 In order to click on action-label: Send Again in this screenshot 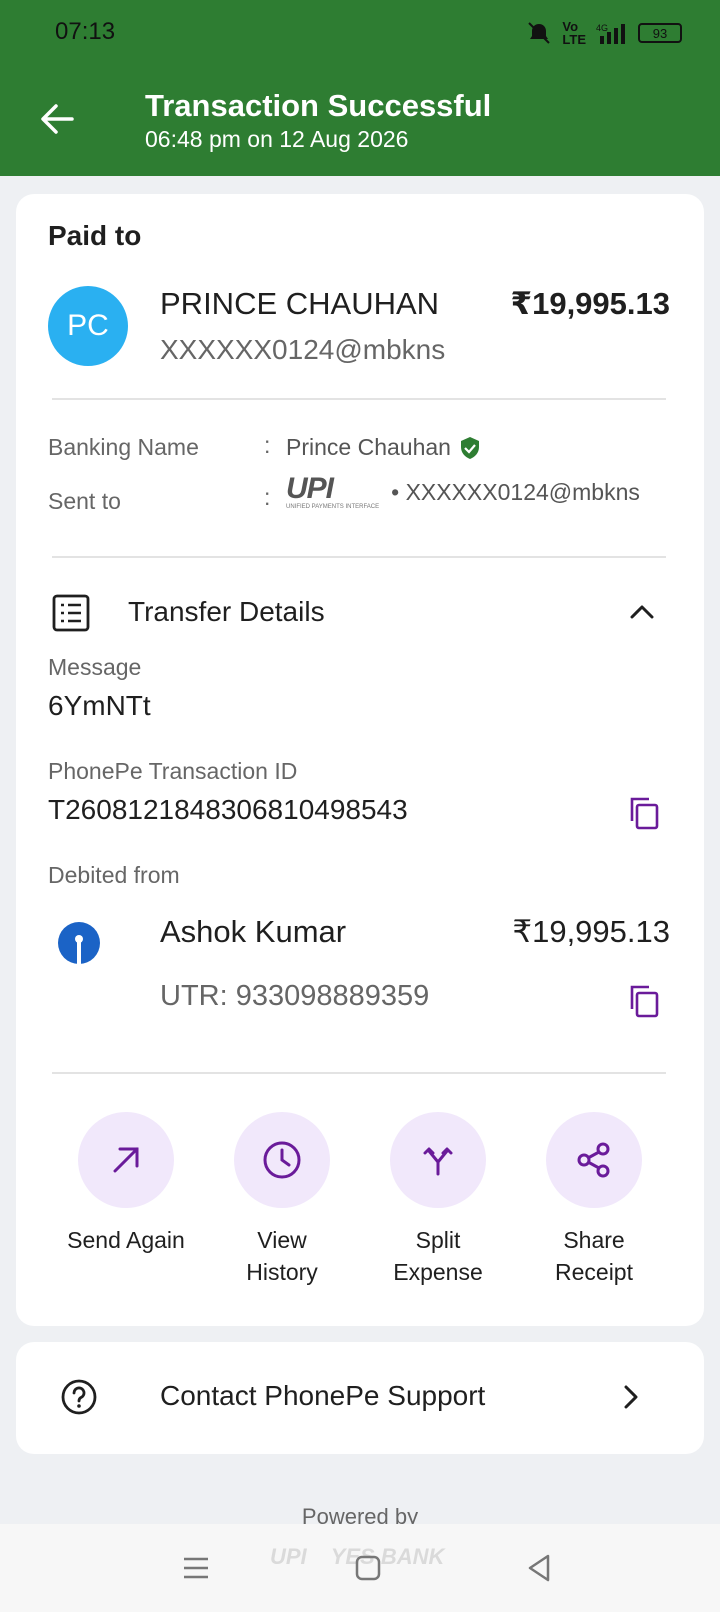, I will do `click(126, 1240)`.